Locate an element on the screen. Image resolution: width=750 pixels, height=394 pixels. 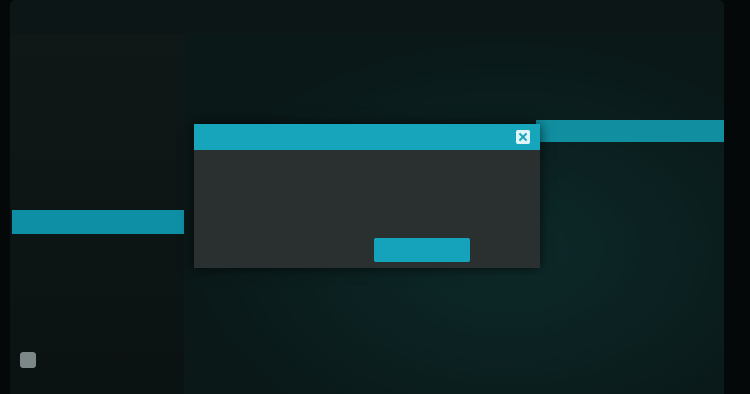
confirm-button is located at coordinates (422, 250).